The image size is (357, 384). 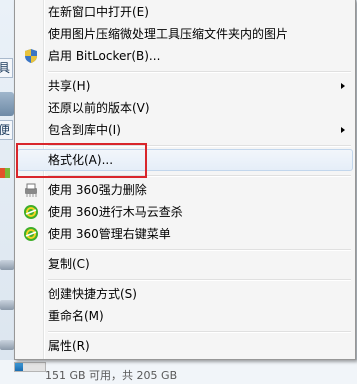 I want to click on menu-item-compress-images: 使用图片压缩微处理工具压缩文件夹内的图片, so click(x=185, y=34).